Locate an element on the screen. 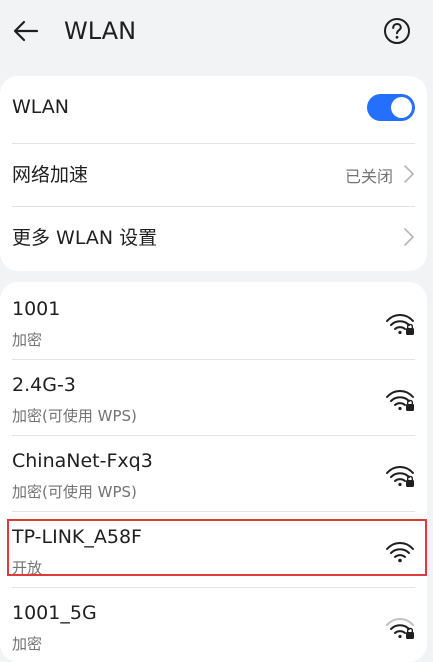  more-wlan-settings-label: 更多 WLAN 设置 is located at coordinates (85, 238).